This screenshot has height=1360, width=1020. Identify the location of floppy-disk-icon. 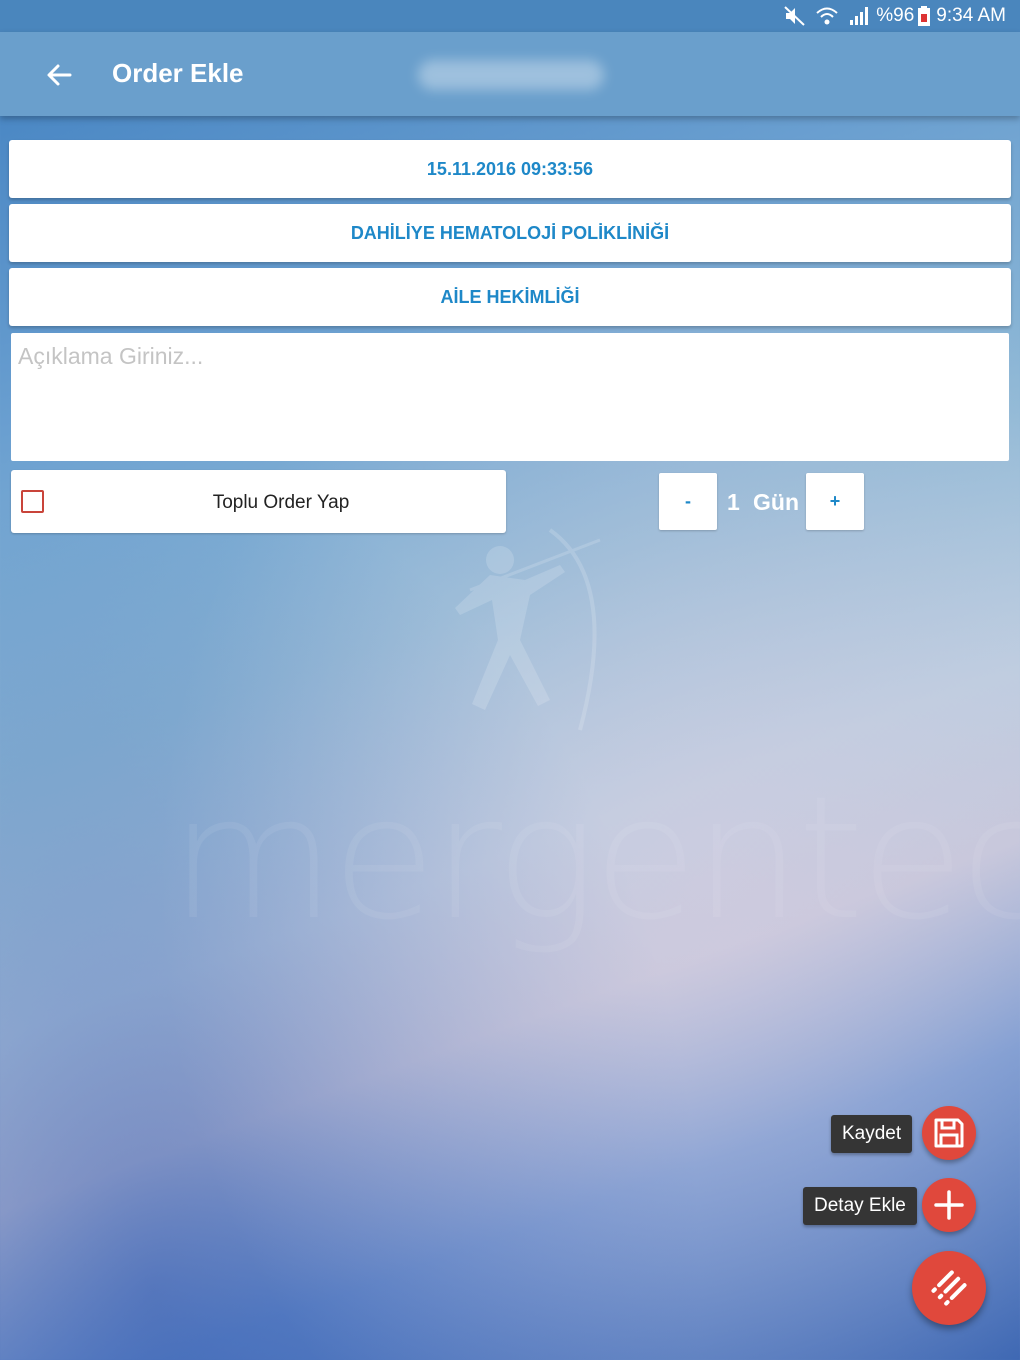
(949, 1133).